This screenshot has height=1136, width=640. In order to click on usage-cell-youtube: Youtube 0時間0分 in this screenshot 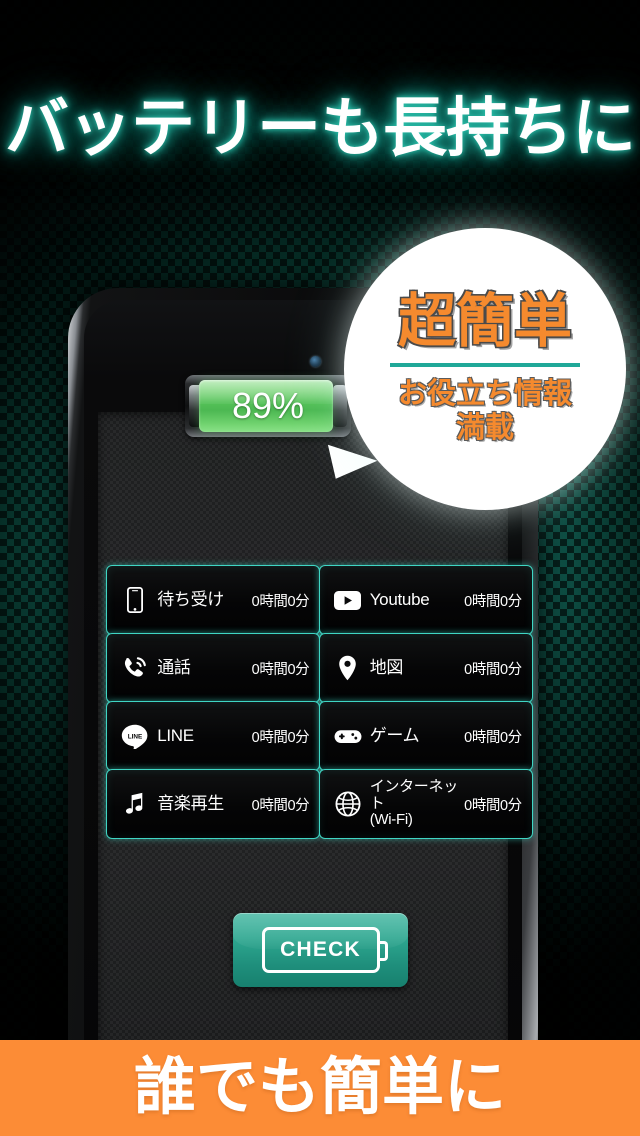, I will do `click(425, 600)`.